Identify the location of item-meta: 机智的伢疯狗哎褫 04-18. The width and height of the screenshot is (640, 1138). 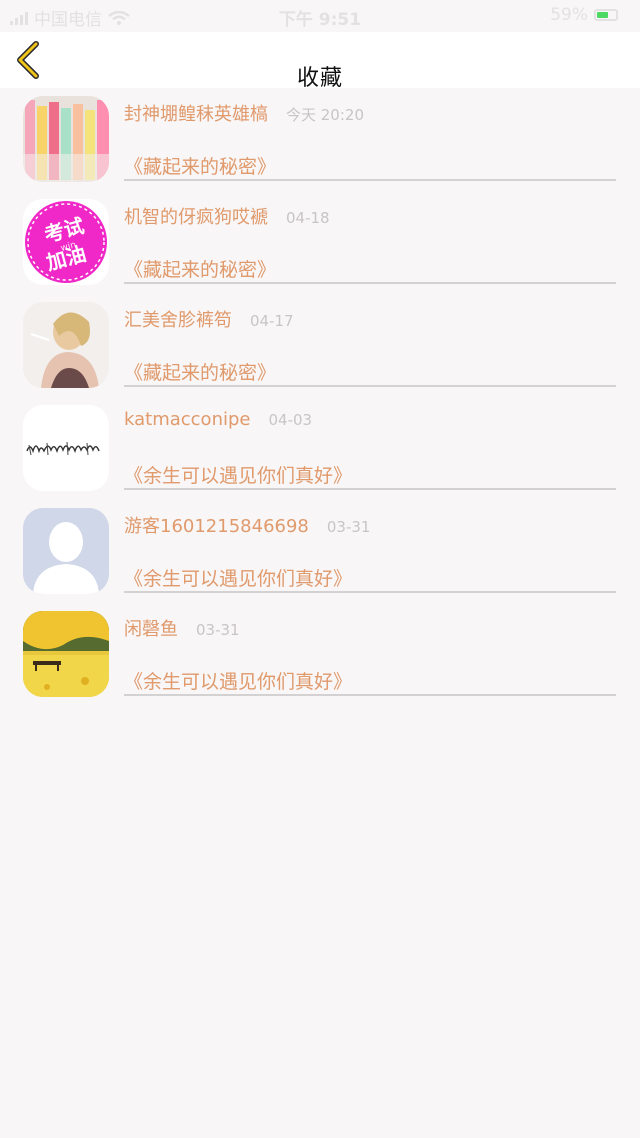
(227, 216).